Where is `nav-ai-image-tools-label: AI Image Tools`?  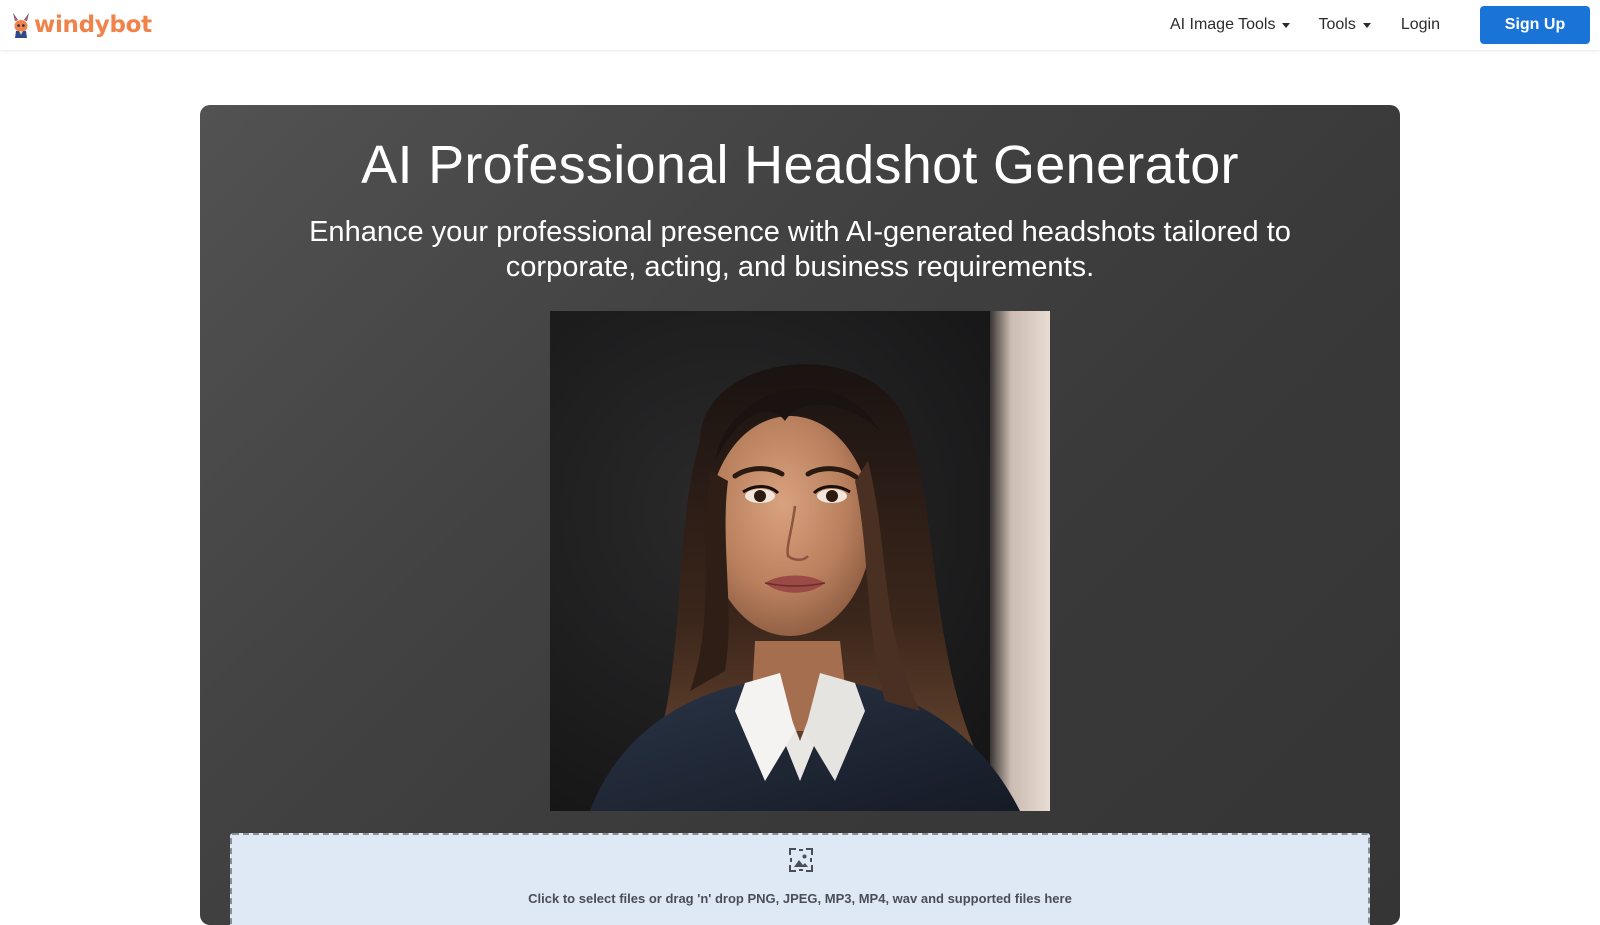 nav-ai-image-tools-label: AI Image Tools is located at coordinates (1222, 24).